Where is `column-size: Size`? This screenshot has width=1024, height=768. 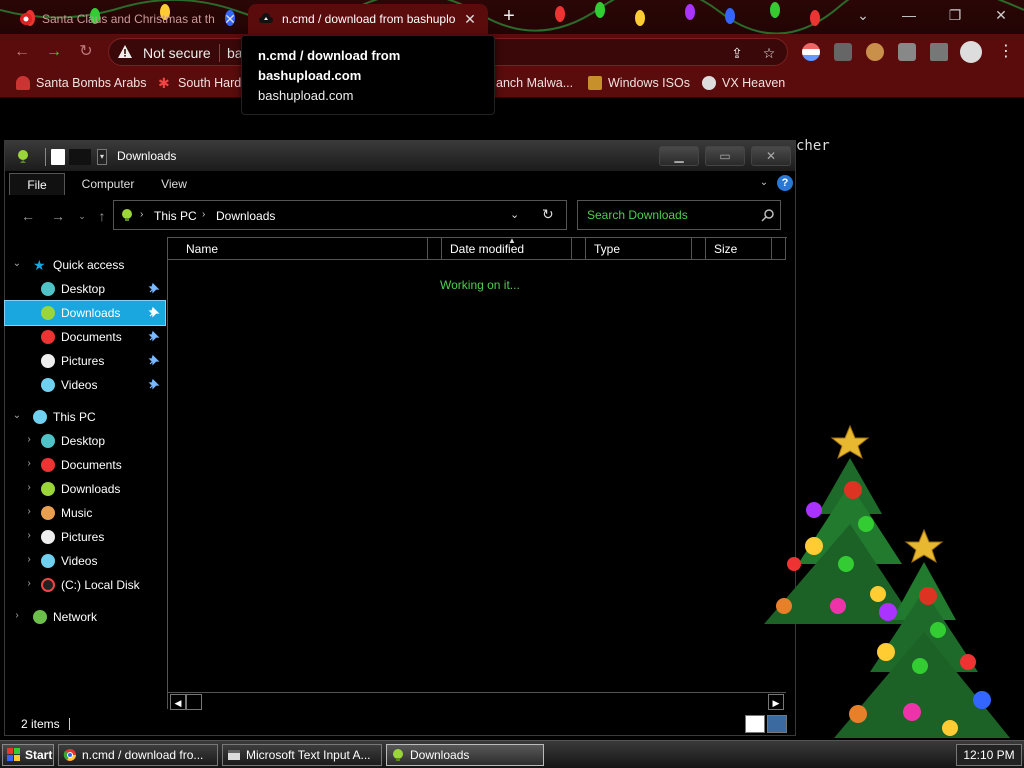 column-size: Size is located at coordinates (739, 249).